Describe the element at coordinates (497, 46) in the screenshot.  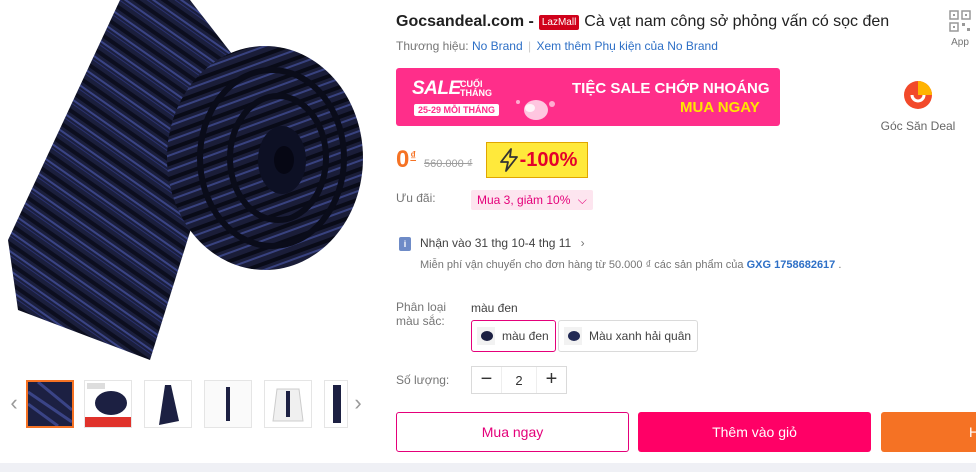
I see `brand-link: No Brand` at that location.